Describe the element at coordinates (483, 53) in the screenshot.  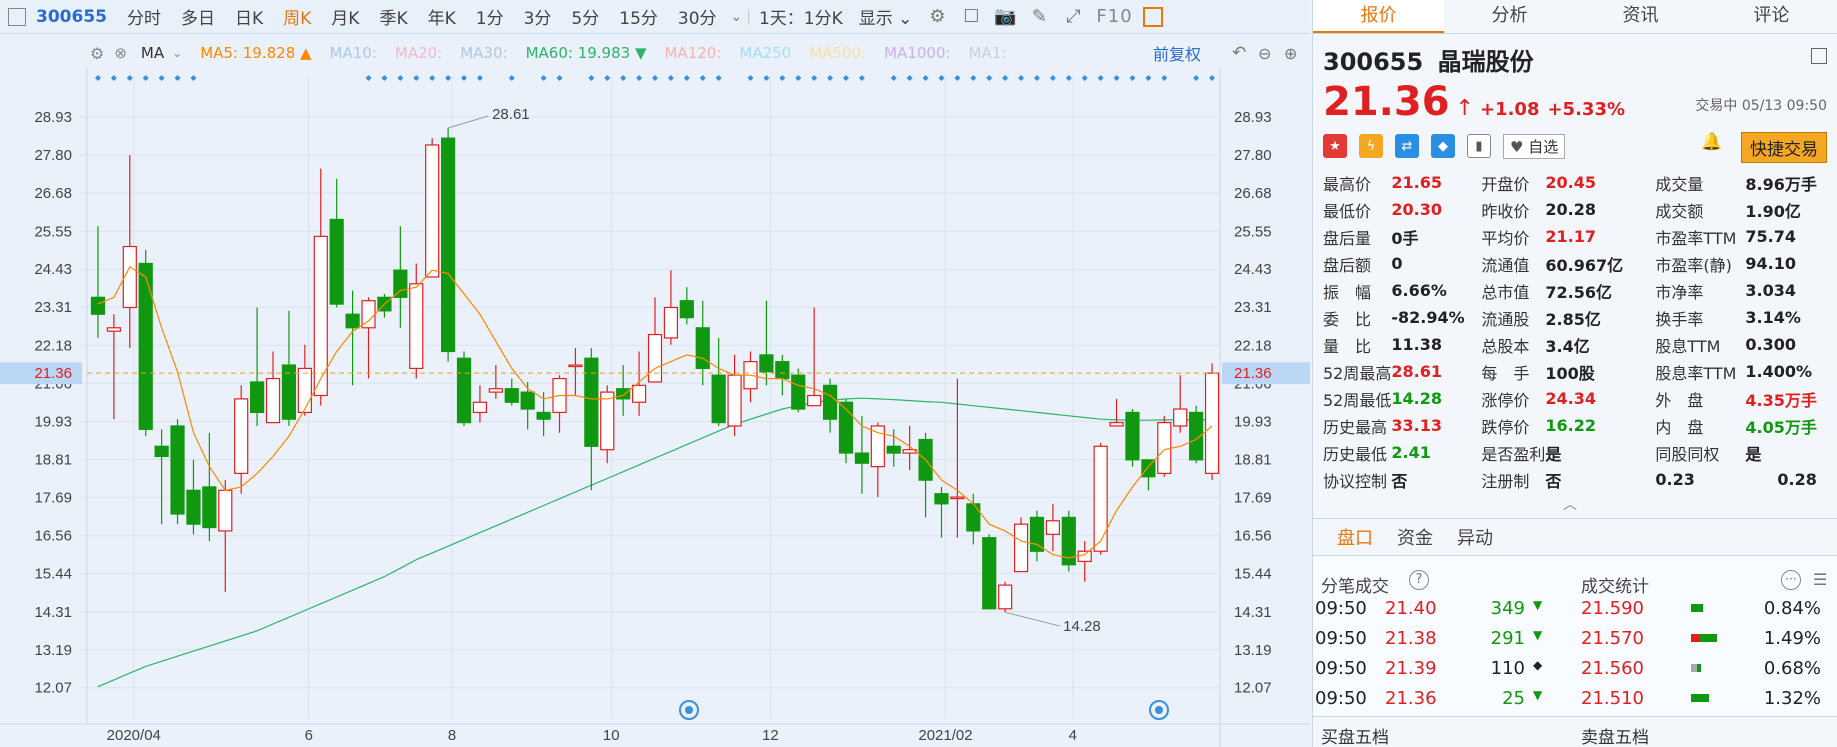
I see `ma-item-3: MA30:` at that location.